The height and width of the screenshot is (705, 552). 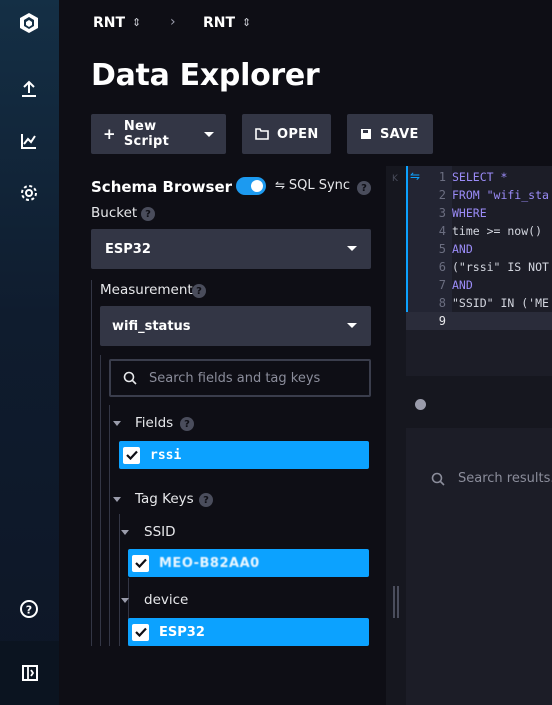 I want to click on save-label: SAVE, so click(x=399, y=134).